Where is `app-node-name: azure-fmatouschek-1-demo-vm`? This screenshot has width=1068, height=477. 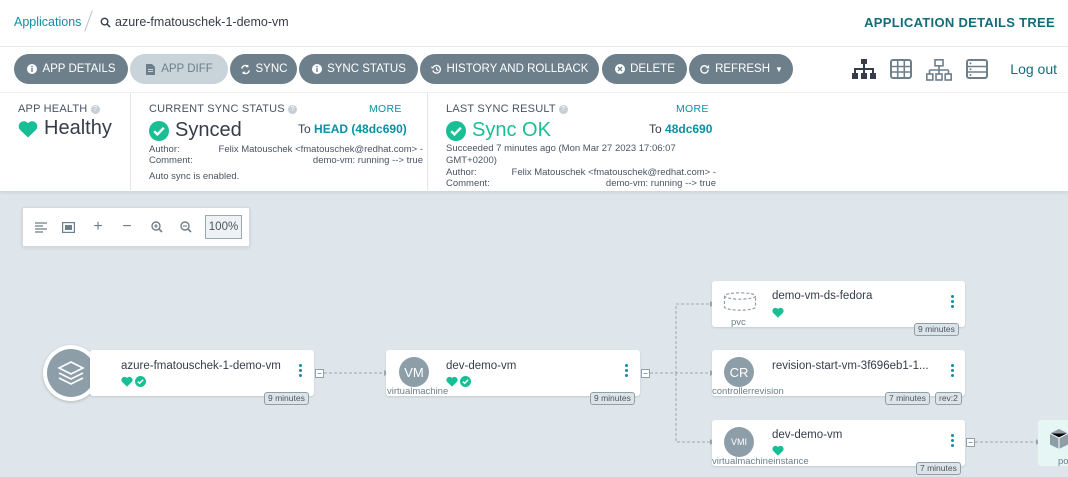
app-node-name: azure-fmatouschek-1-demo-vm is located at coordinates (201, 366).